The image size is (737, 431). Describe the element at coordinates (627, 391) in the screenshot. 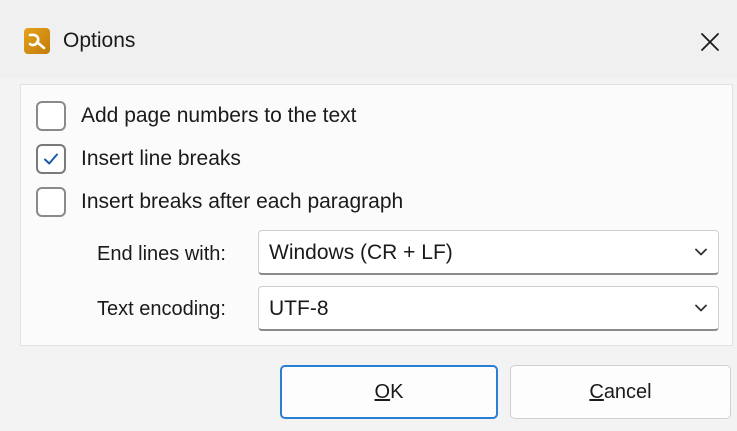

I see `cancel-rest: ancel` at that location.